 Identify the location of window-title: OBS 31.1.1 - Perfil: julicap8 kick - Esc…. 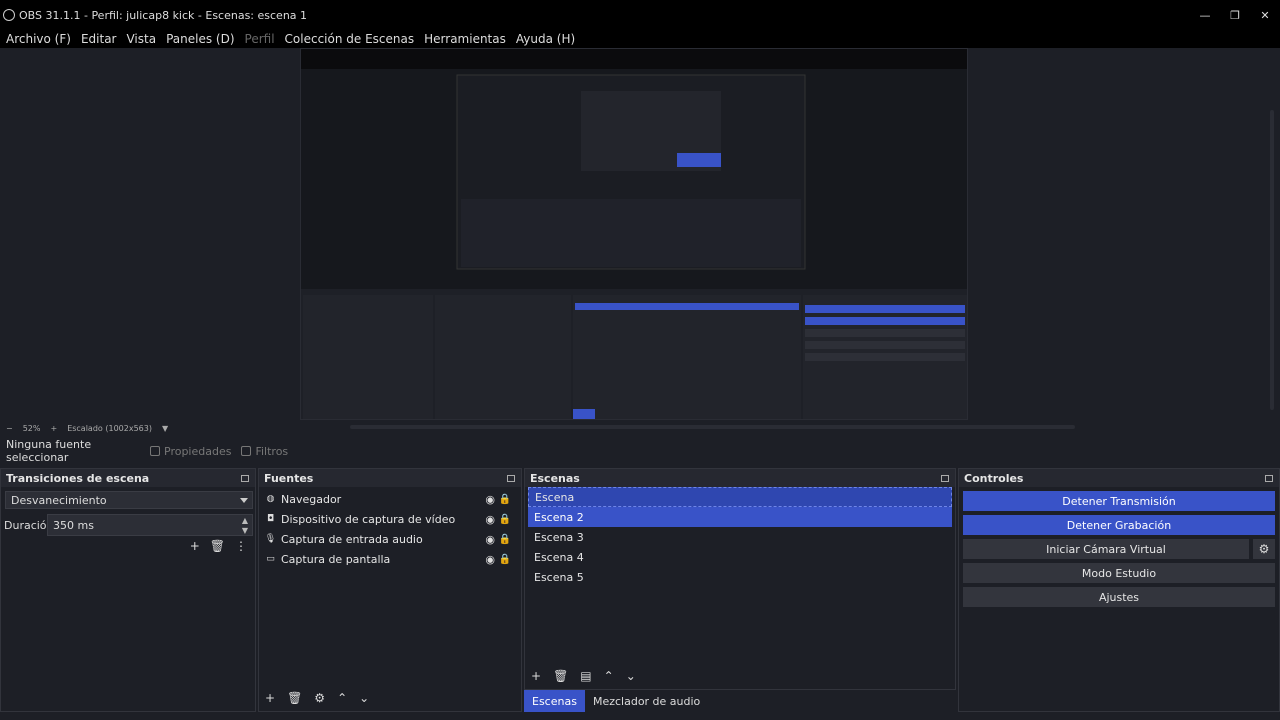
(163, 15).